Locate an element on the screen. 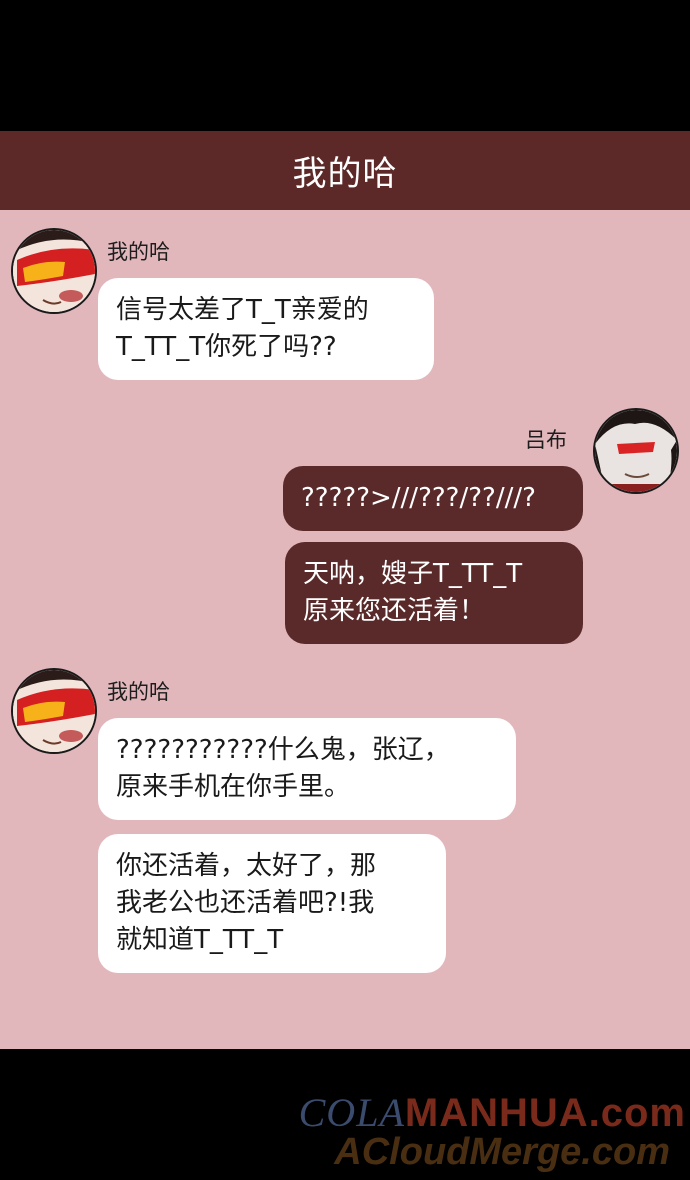 The image size is (690, 1180). watermark-line-1: COLAMANHUA.com is located at coordinates (492, 1112).